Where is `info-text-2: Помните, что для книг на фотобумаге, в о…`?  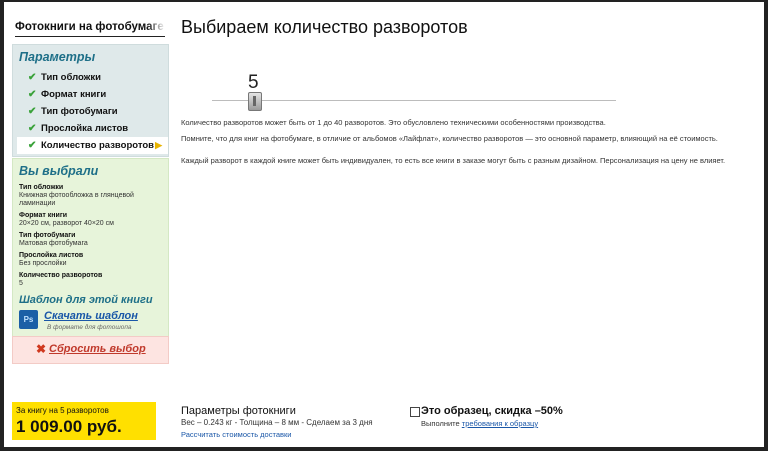 info-text-2: Помните, что для книг на фотобумаге, в о… is located at coordinates (449, 138).